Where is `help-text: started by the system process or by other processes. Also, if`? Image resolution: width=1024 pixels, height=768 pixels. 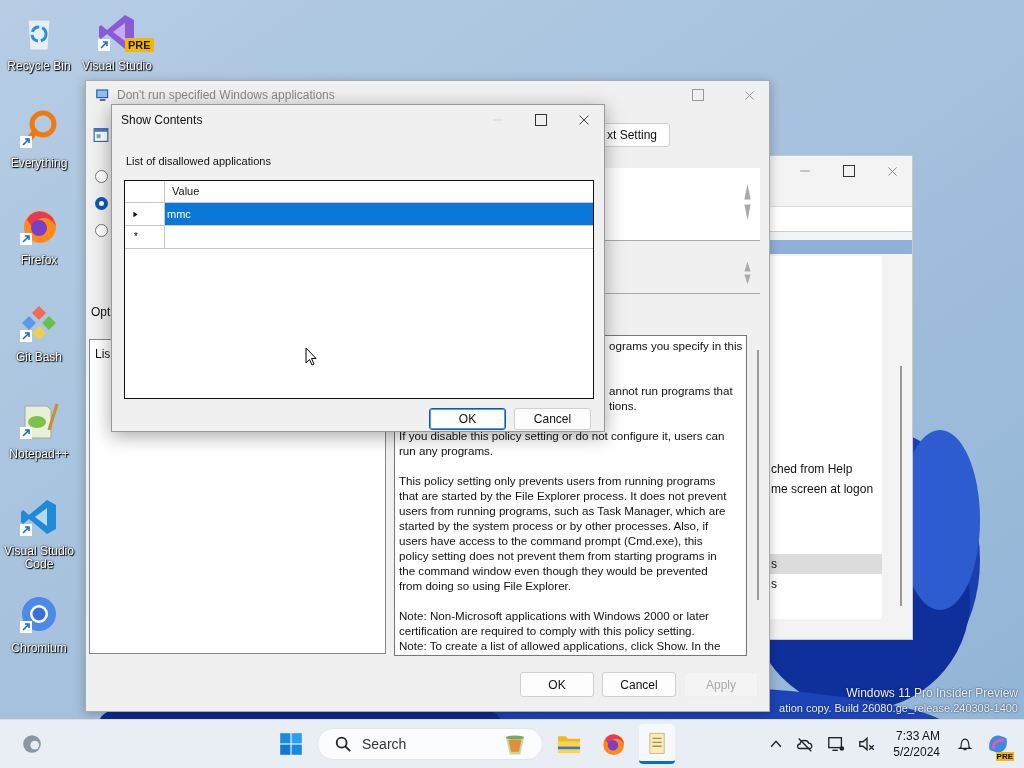 help-text: started by the system process or by other processes. Also, if is located at coordinates (554, 525).